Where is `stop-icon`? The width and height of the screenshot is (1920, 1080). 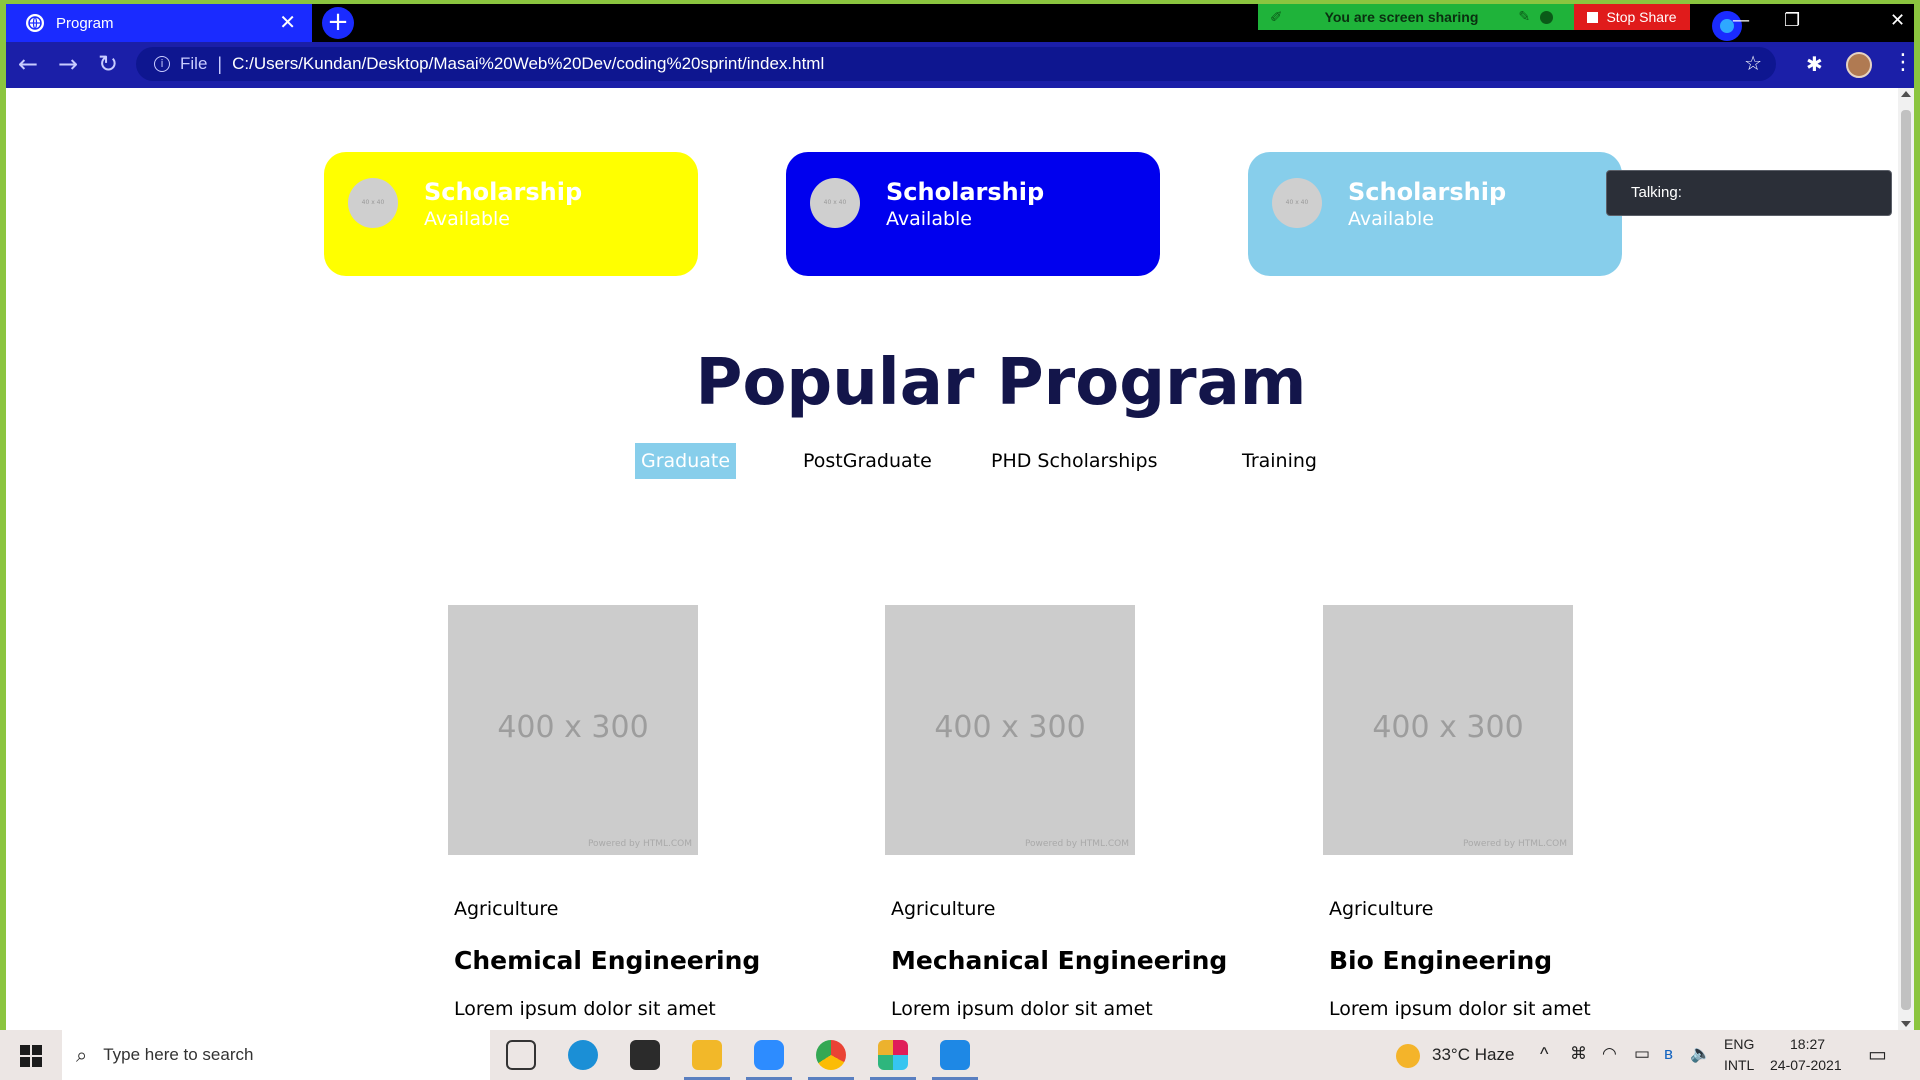
stop-icon is located at coordinates (1593, 17).